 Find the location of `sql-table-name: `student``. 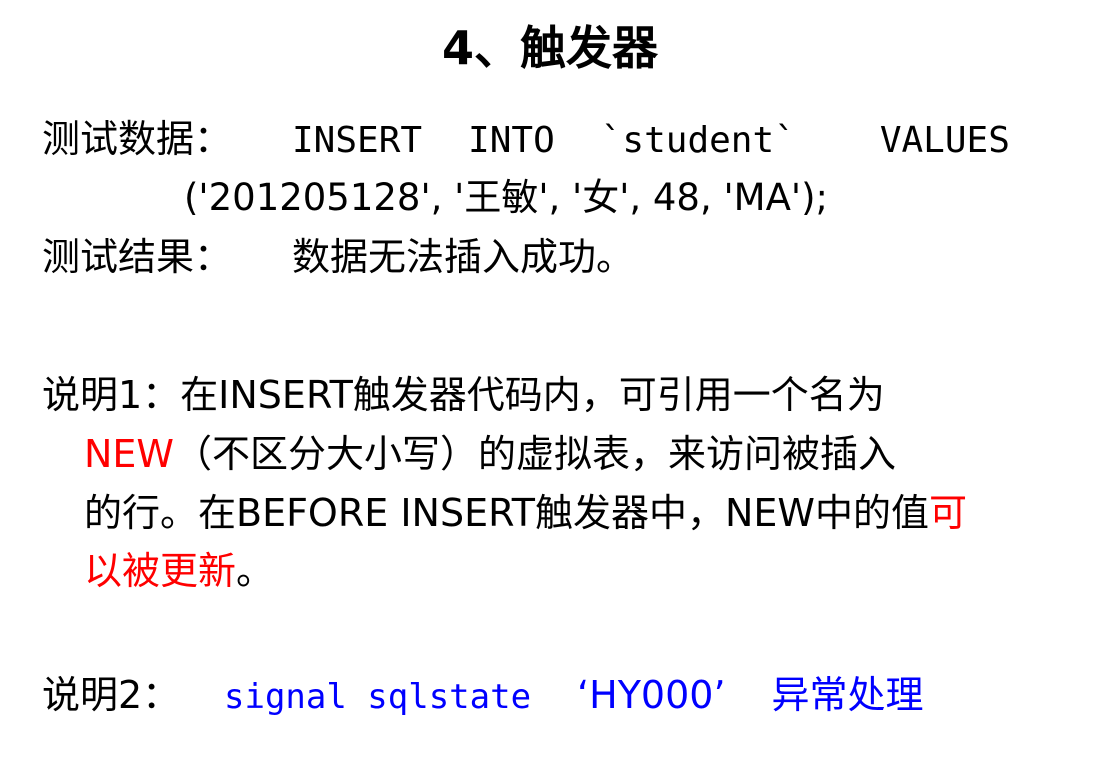

sql-table-name: `student` is located at coordinates (698, 140).